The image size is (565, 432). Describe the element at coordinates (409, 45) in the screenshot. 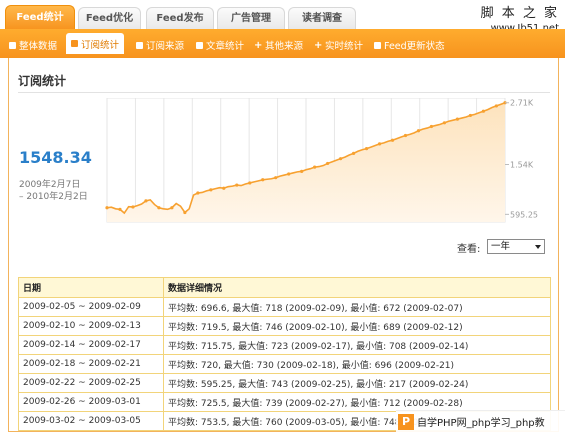

I see `subnav-feed-update-status: Feed更新状态` at that location.